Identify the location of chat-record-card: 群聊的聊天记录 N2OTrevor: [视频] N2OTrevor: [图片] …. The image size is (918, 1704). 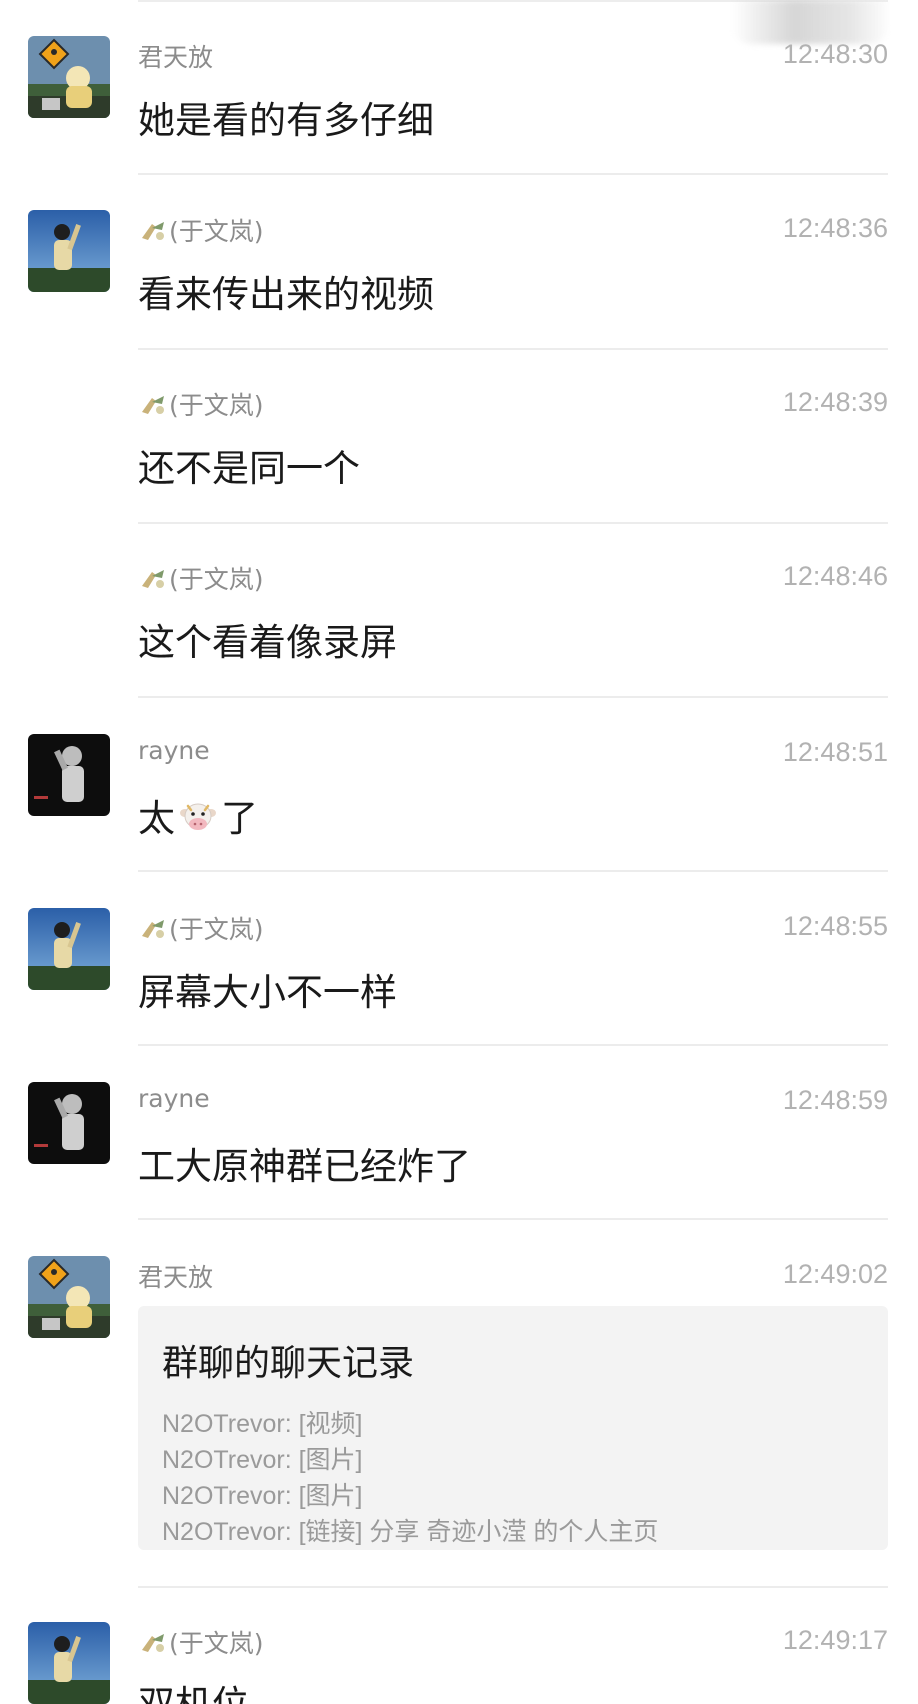
(513, 1428).